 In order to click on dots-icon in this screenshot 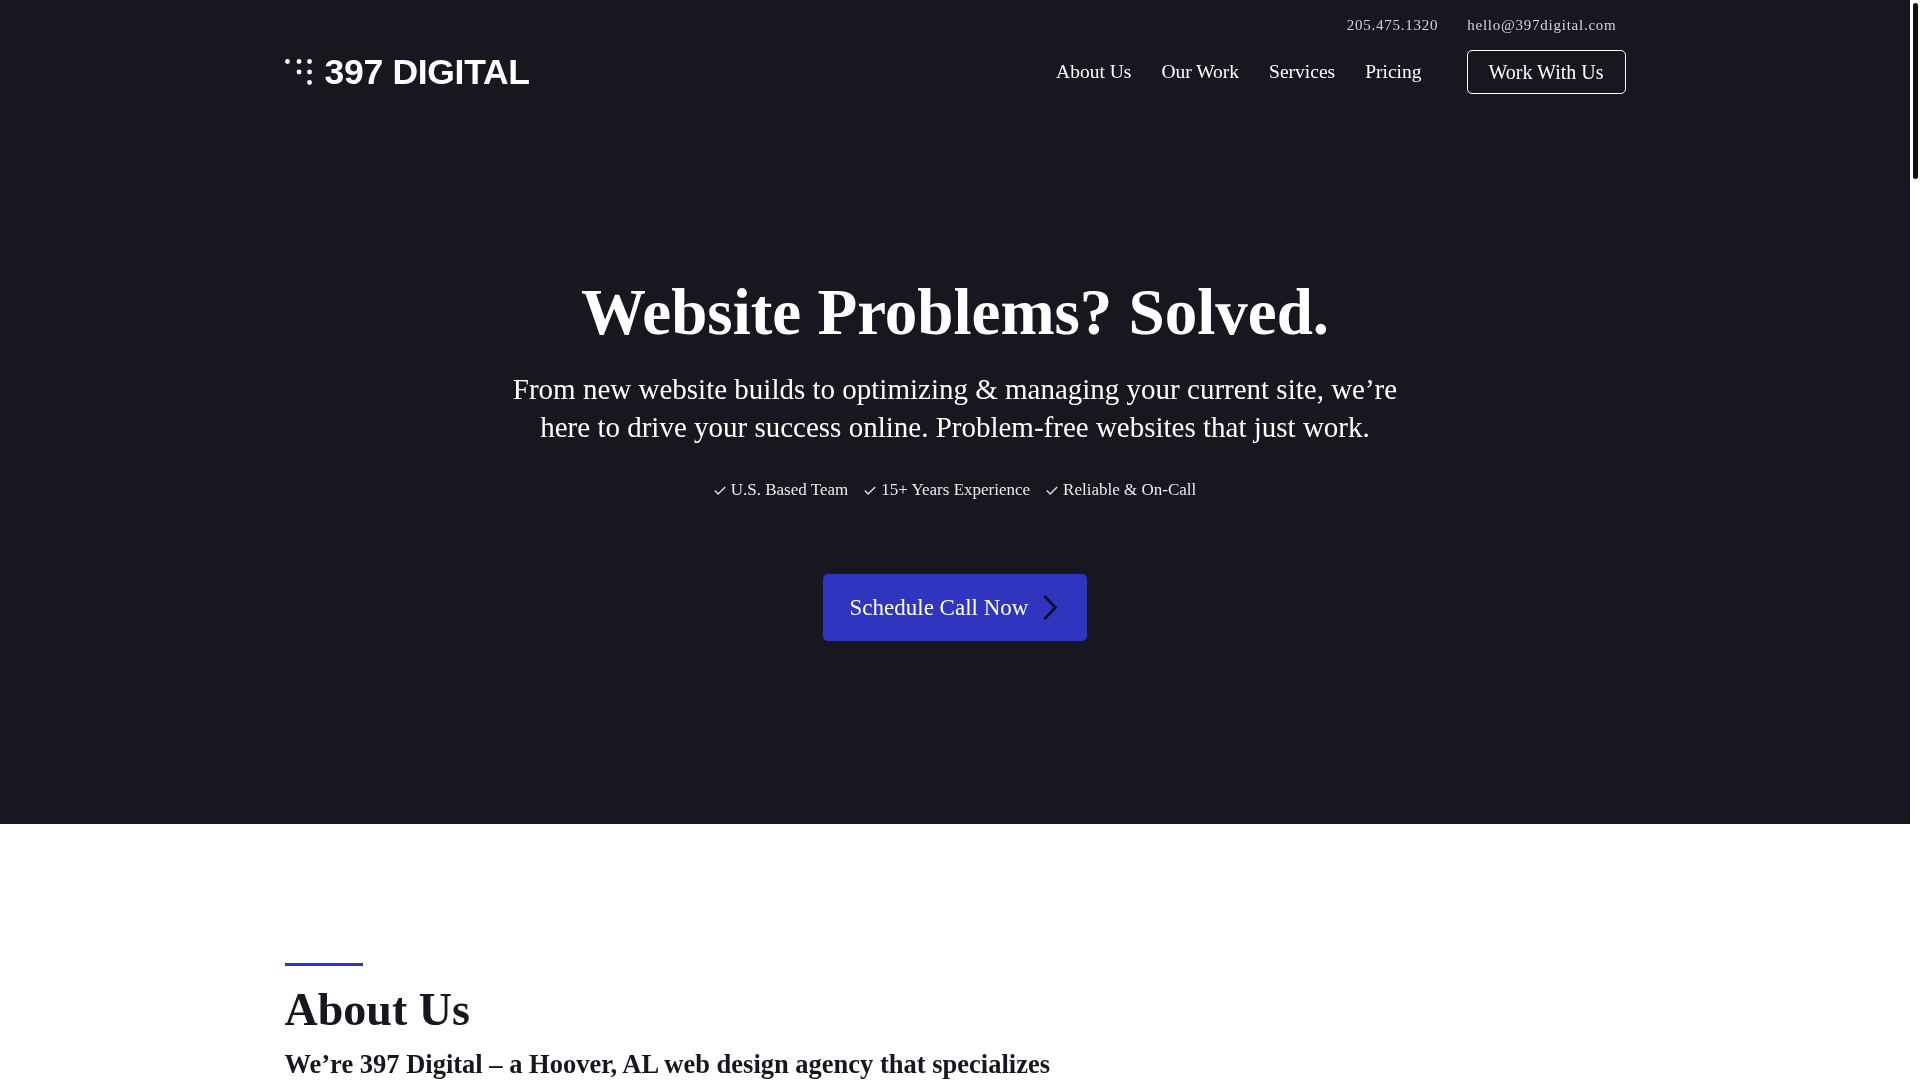, I will do `click(298, 72)`.